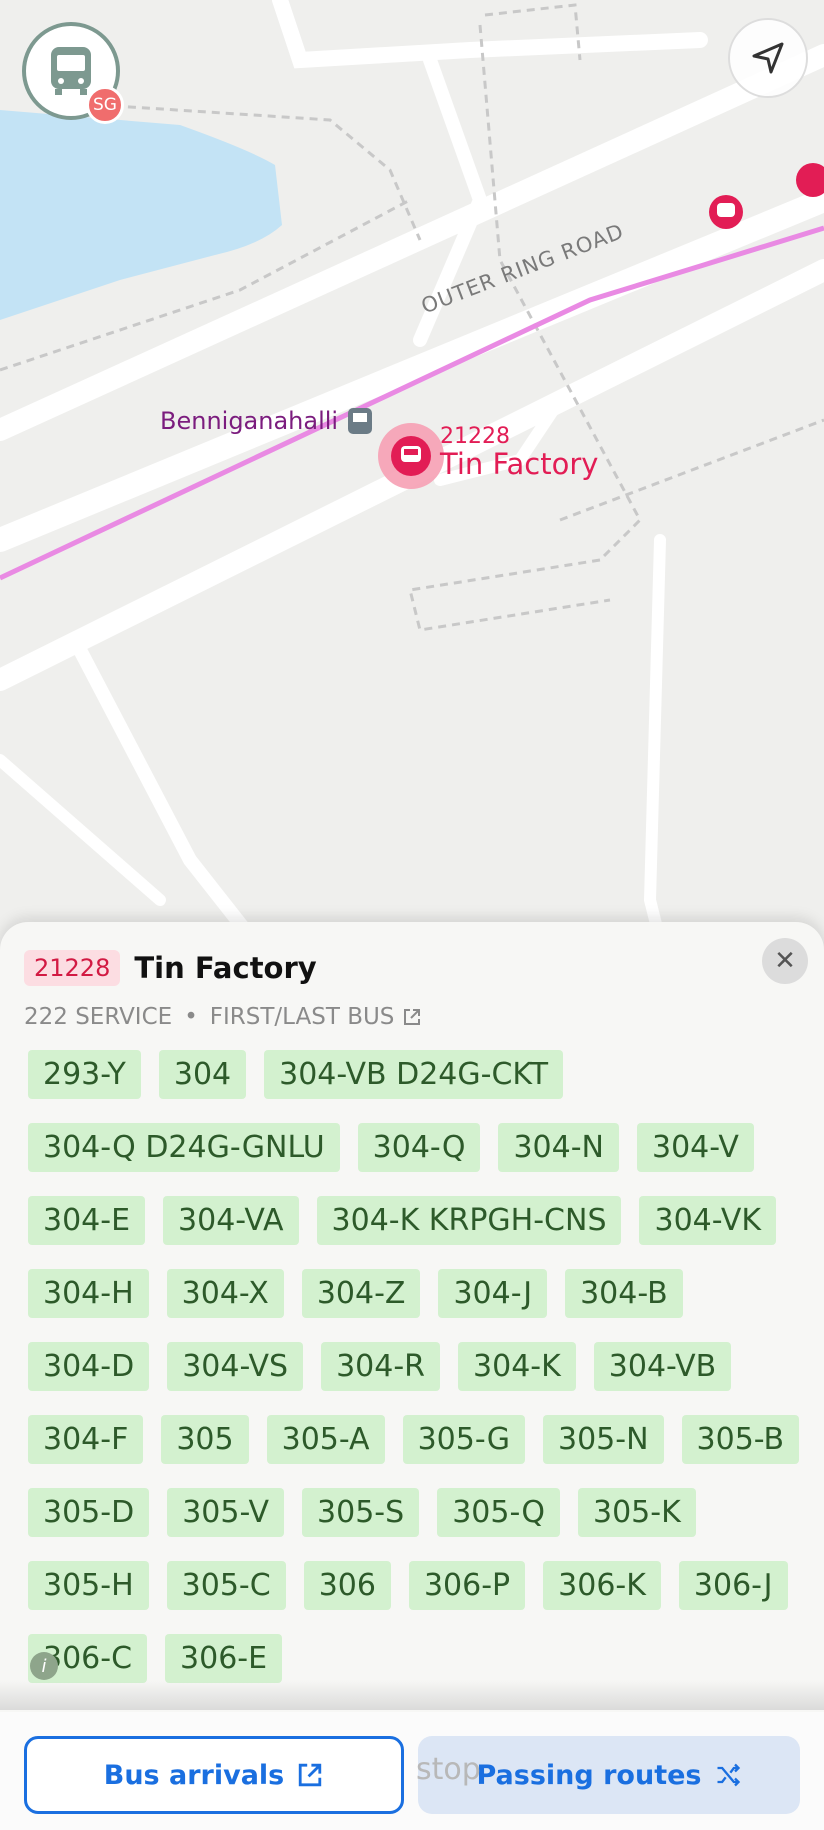  What do you see at coordinates (726, 212) in the screenshot?
I see `bus-stop-marker` at bounding box center [726, 212].